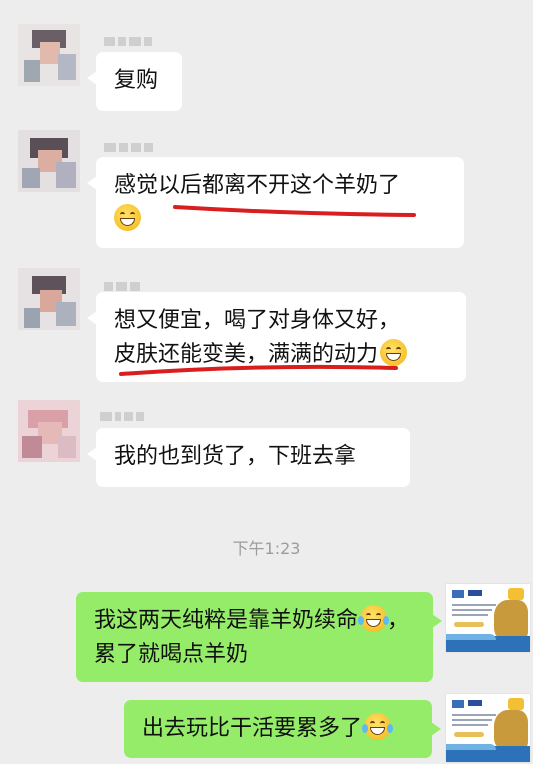 Image resolution: width=533 pixels, height=764 pixels. Describe the element at coordinates (276, 337) in the screenshot. I see `message-bubble: 想又便宜，喝了对身体又好， 皮肤还能变美，满满的动力` at that location.